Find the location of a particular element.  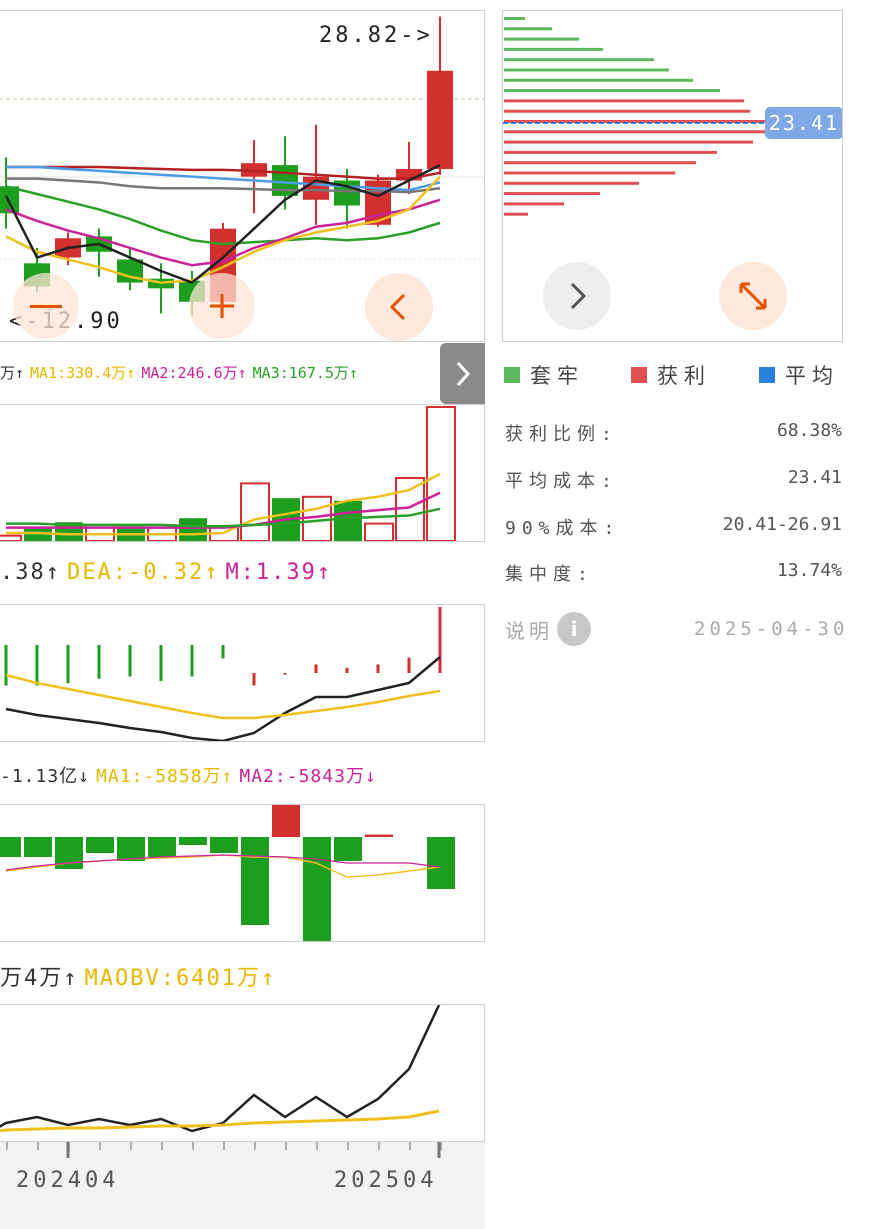

volume-ma3: MA3:167.5万↑ is located at coordinates (305, 373).